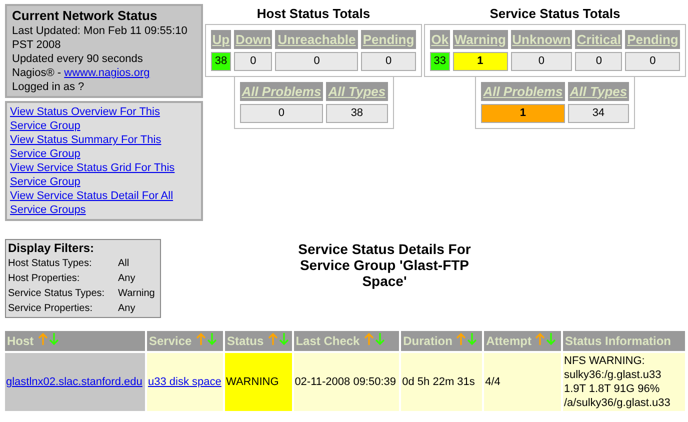  What do you see at coordinates (624, 341) in the screenshot?
I see `column-header: Status Information` at bounding box center [624, 341].